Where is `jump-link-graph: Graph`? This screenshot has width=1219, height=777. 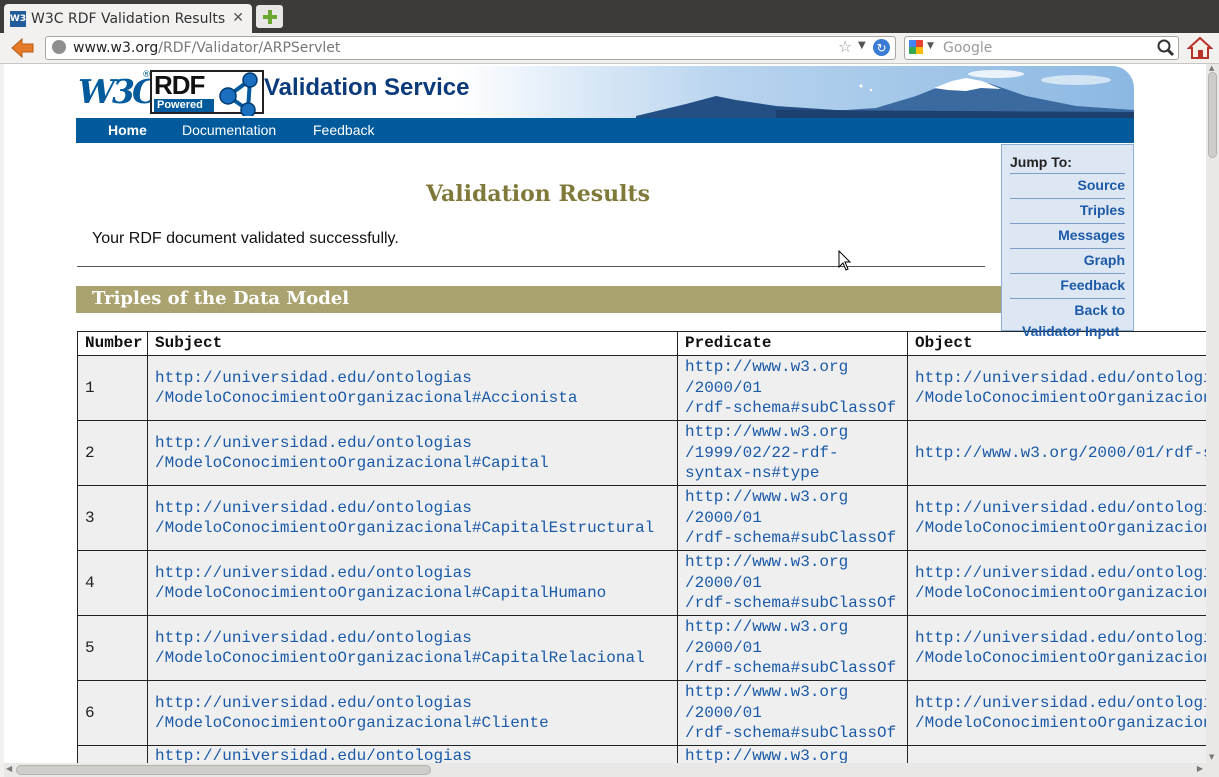 jump-link-graph: Graph is located at coordinates (1067, 258).